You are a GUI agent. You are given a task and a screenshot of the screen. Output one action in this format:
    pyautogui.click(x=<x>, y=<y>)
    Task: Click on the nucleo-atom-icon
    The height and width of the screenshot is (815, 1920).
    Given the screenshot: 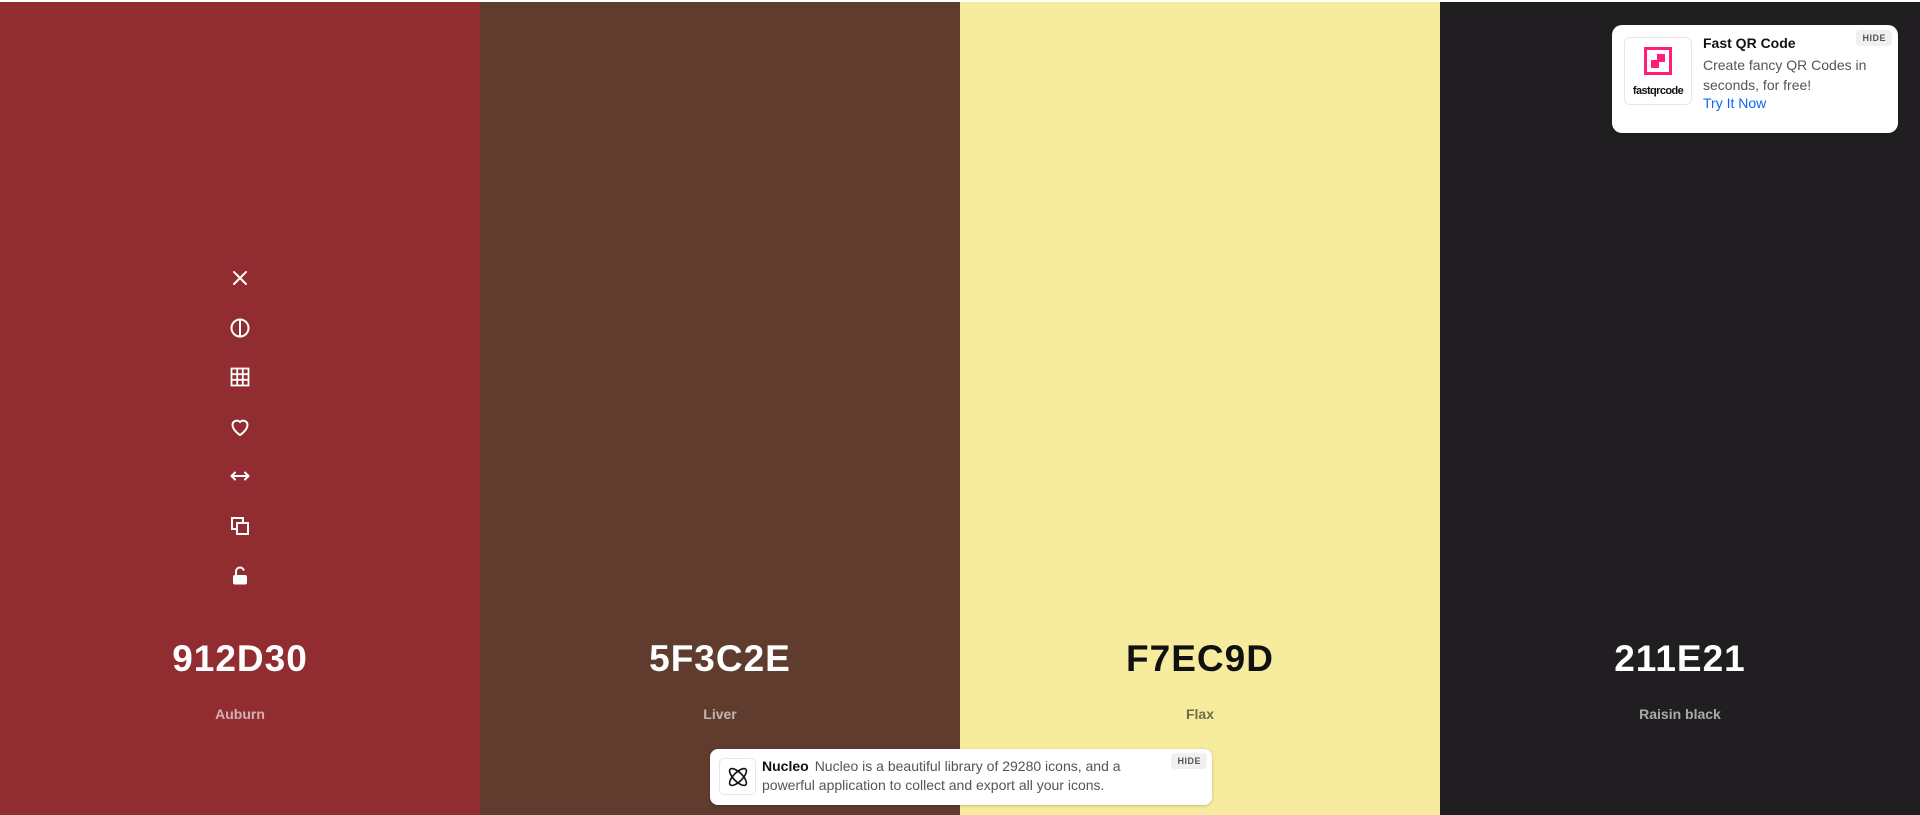 What is the action you would take?
    pyautogui.click(x=737, y=776)
    